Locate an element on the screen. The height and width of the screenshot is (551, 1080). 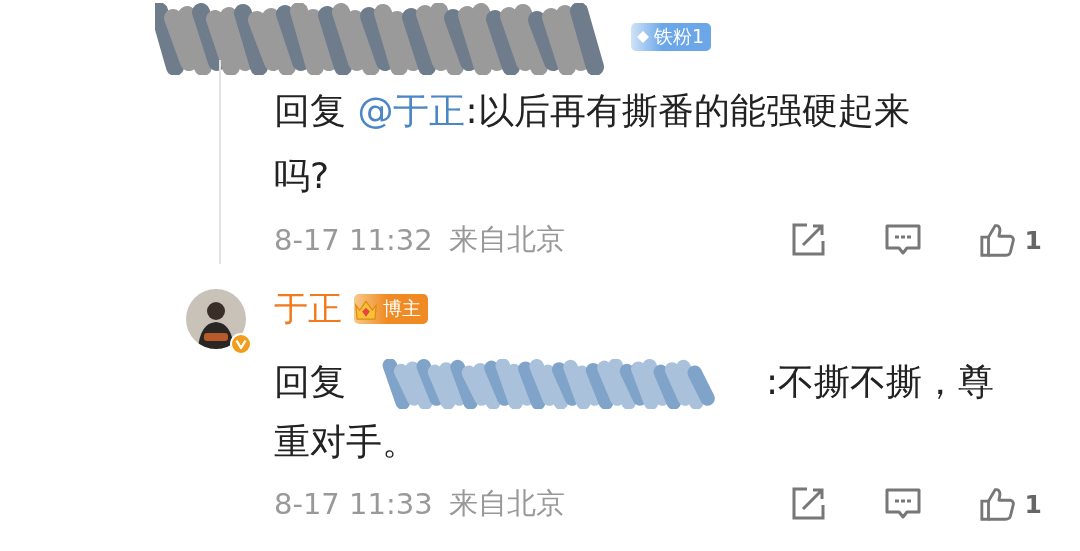
person-silhouette-icon is located at coordinates (216, 319).